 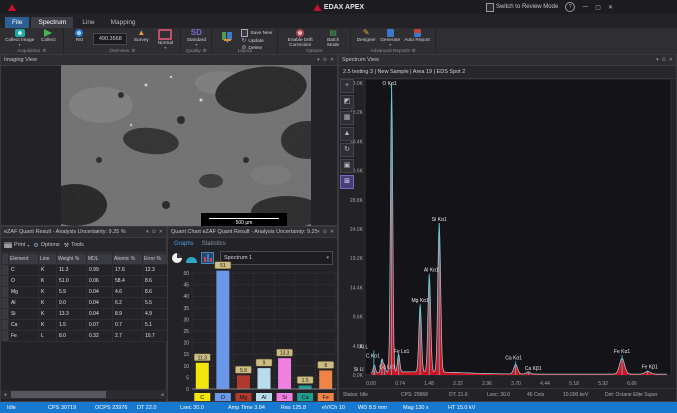 What do you see at coordinates (123, 22) in the screenshot?
I see `tab-mapping: Mapping` at bounding box center [123, 22].